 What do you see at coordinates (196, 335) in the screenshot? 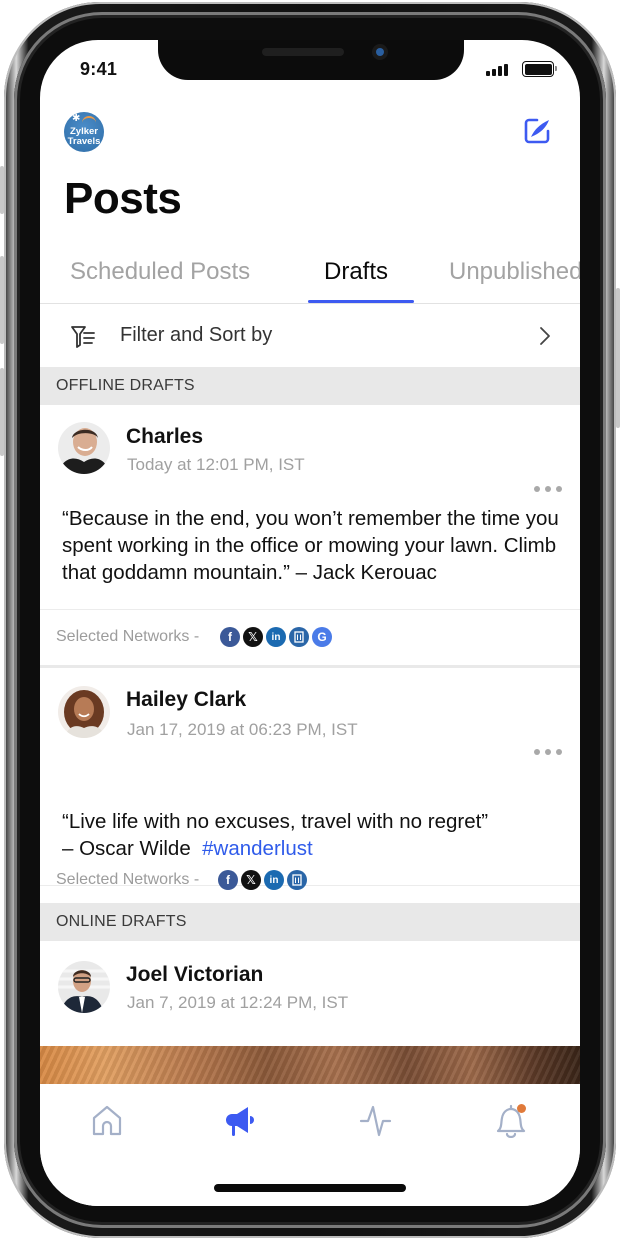
I see `filter-label: Filter and Sort by` at bounding box center [196, 335].